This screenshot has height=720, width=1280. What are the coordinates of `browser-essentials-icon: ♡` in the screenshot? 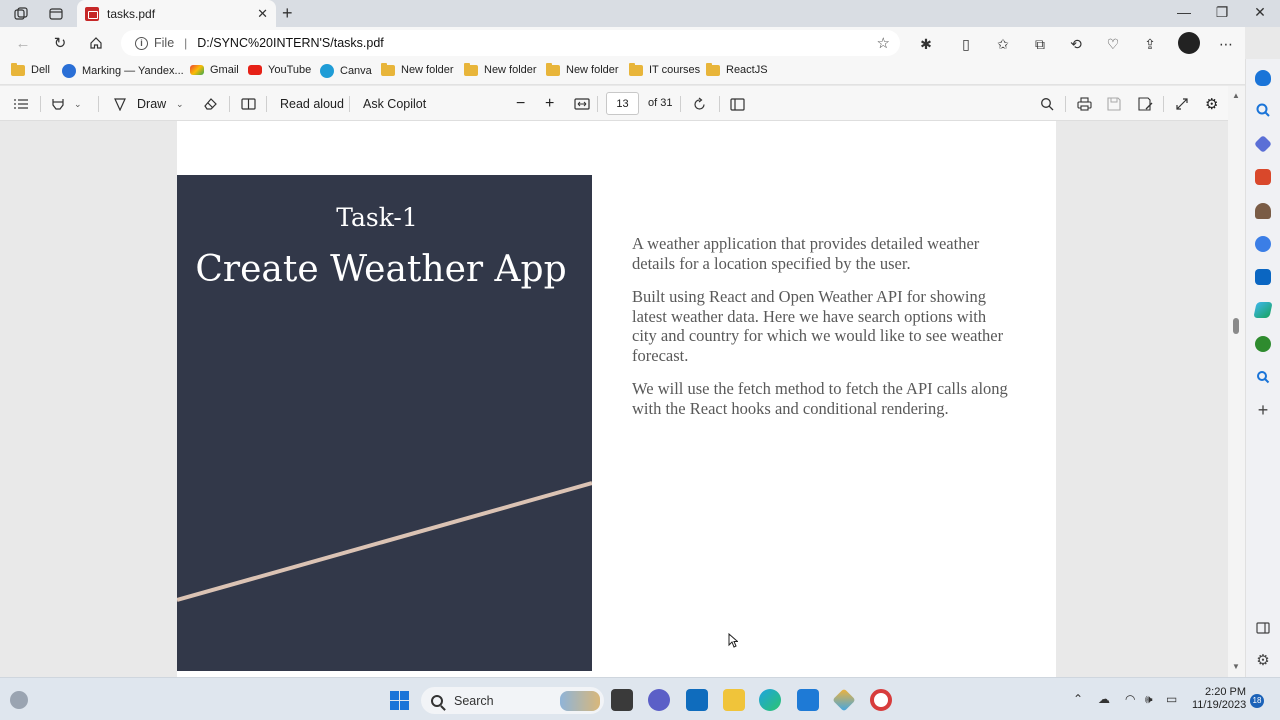 It's located at (1113, 44).